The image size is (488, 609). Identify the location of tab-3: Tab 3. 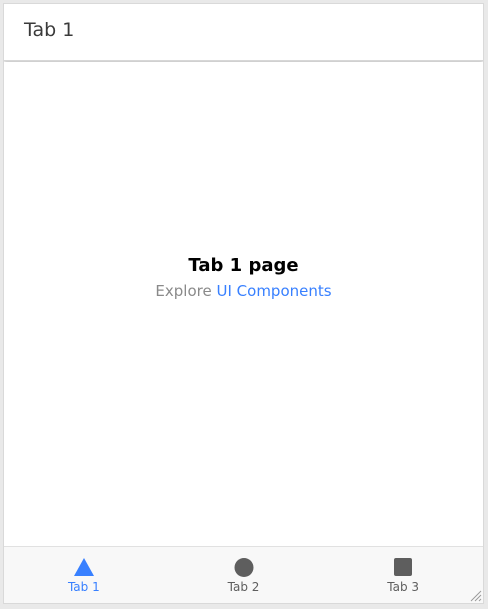
(403, 575).